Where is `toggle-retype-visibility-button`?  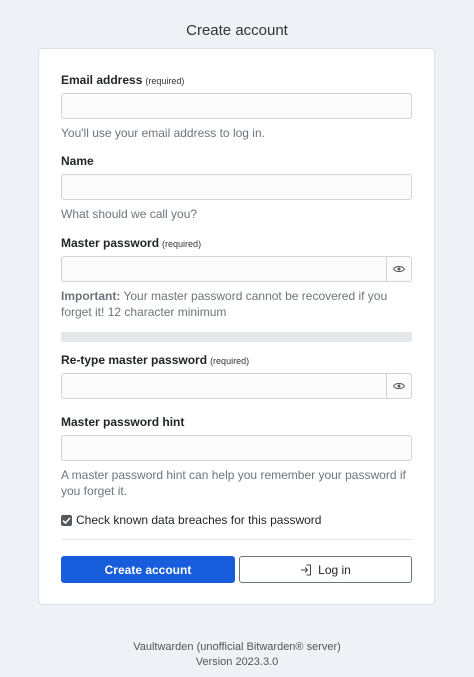
toggle-retype-visibility-button is located at coordinates (399, 386).